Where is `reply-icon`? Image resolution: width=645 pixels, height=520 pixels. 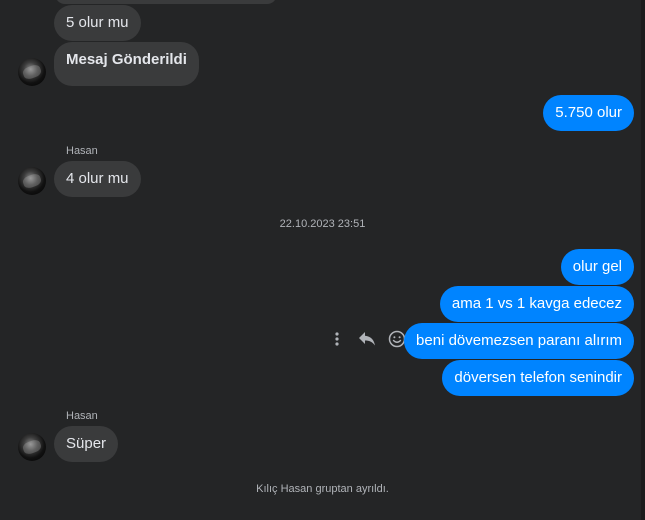 reply-icon is located at coordinates (367, 339).